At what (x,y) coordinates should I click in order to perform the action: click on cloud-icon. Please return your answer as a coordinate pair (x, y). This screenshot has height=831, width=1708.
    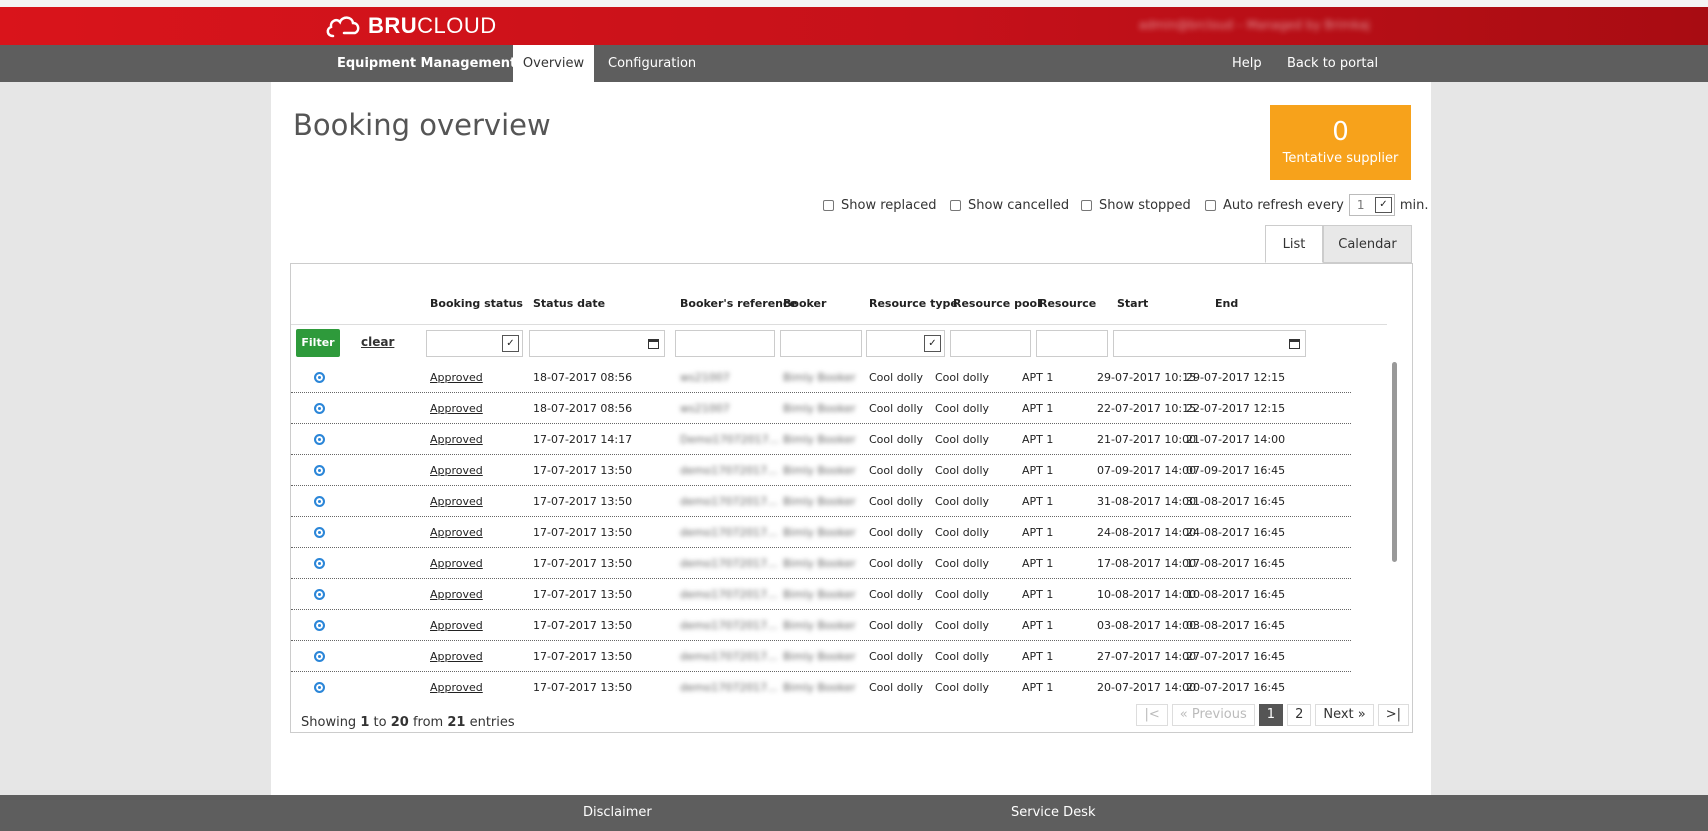
    Looking at the image, I should click on (343, 27).